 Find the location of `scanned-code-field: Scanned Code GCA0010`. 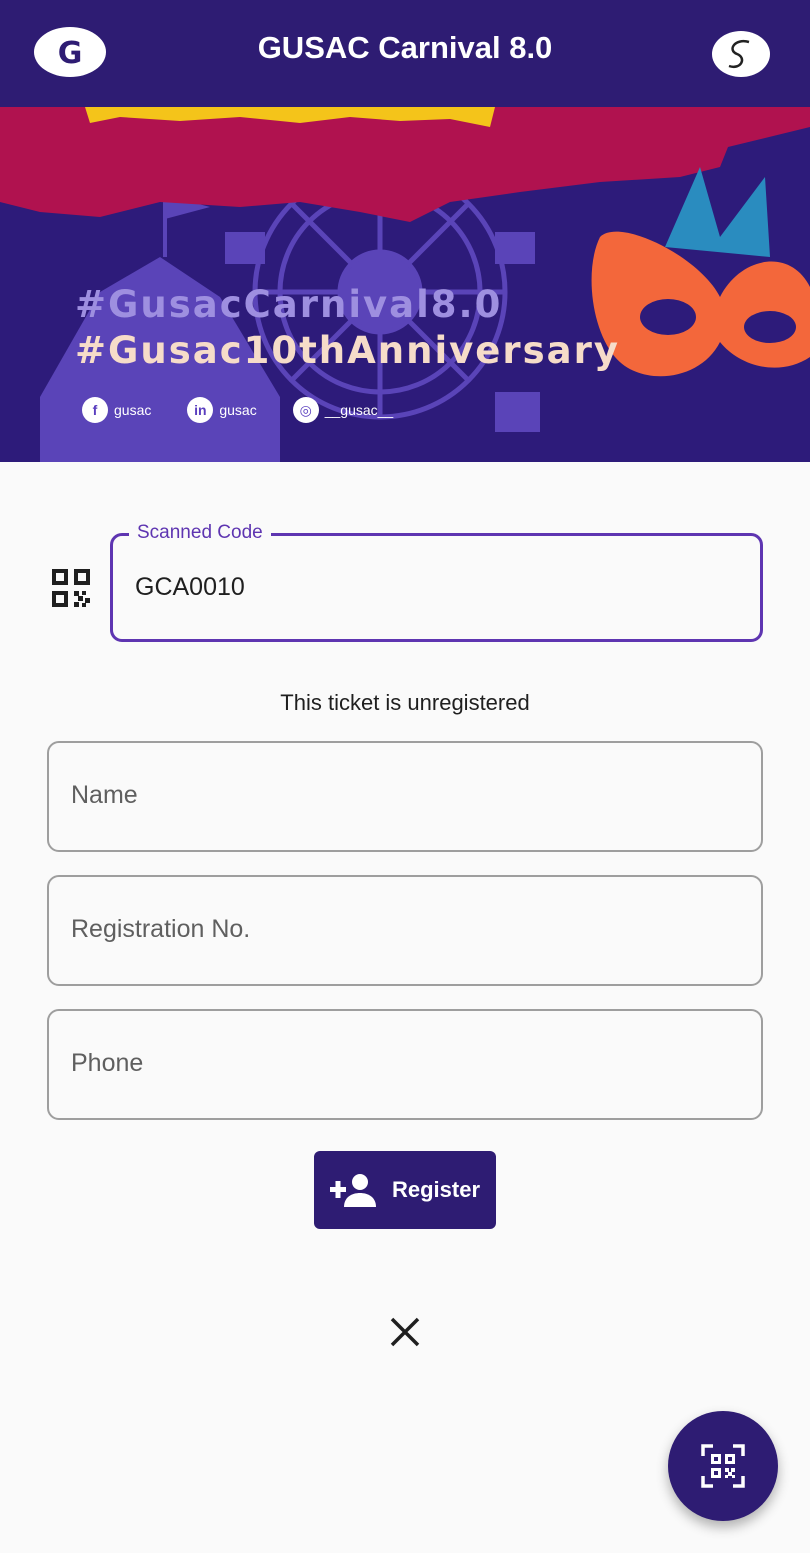

scanned-code-field: Scanned Code GCA0010 is located at coordinates (436, 582).